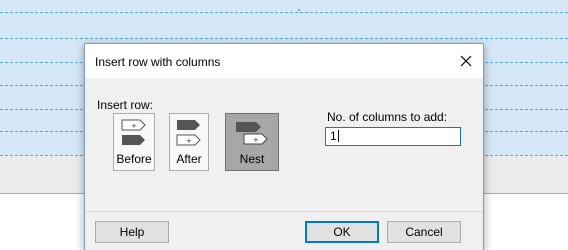 The image size is (568, 250). Describe the element at coordinates (284, 61) in the screenshot. I see `dialog-titlebar: Insert row with columns` at that location.